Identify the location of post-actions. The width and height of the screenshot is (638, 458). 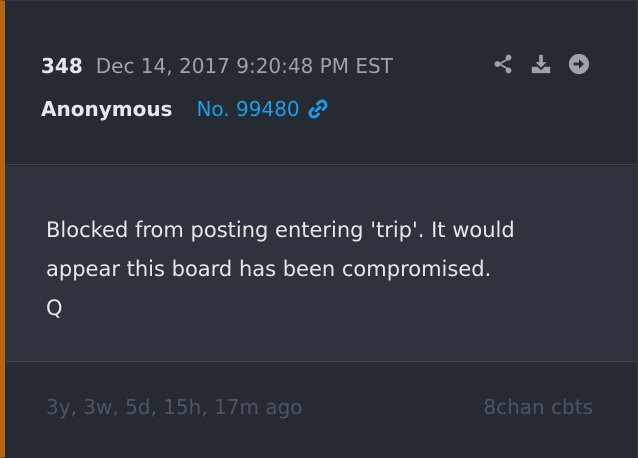
(541, 64).